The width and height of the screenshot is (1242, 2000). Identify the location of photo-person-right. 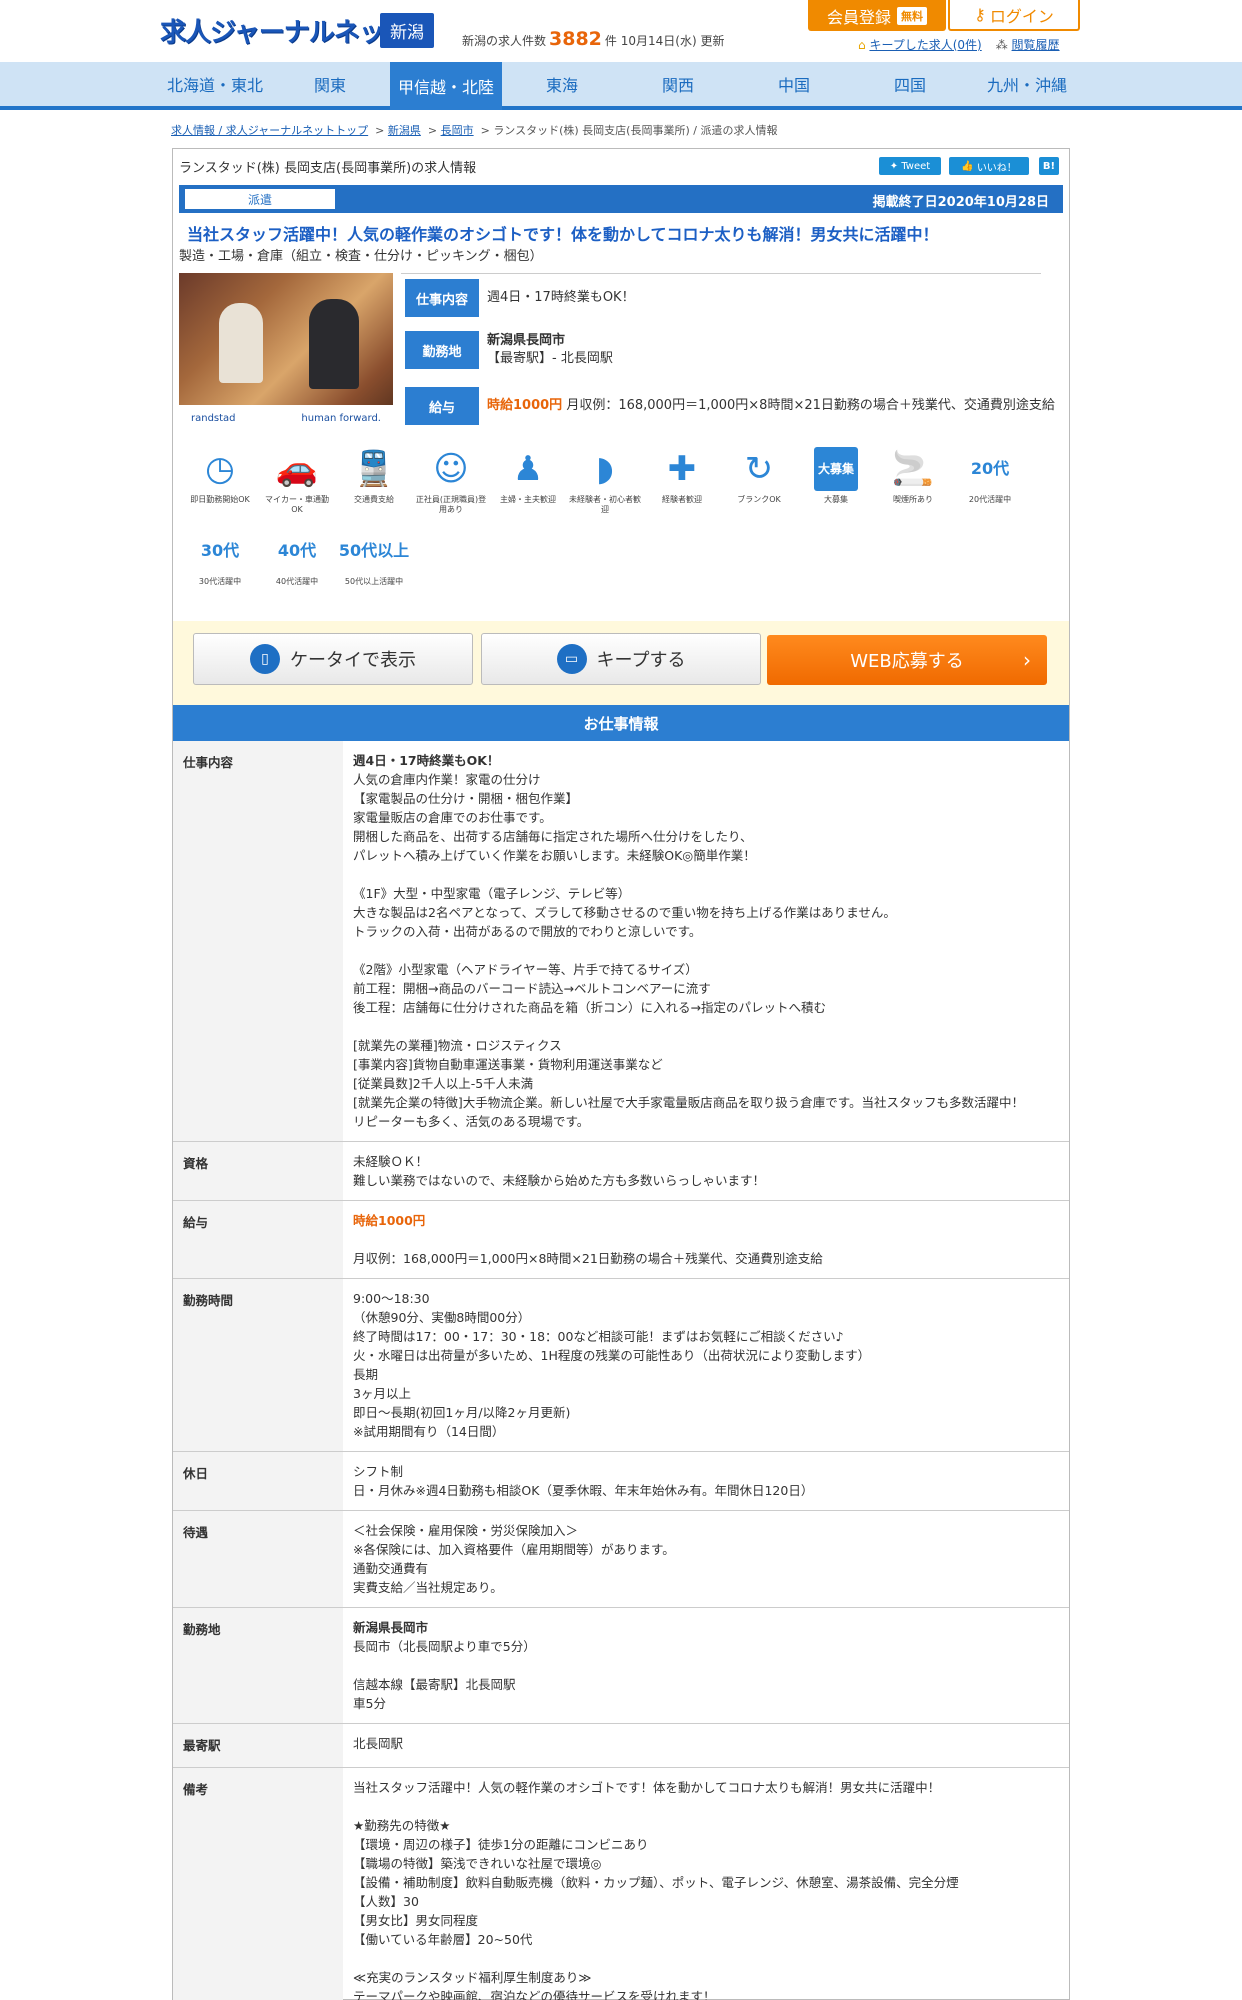
(334, 344).